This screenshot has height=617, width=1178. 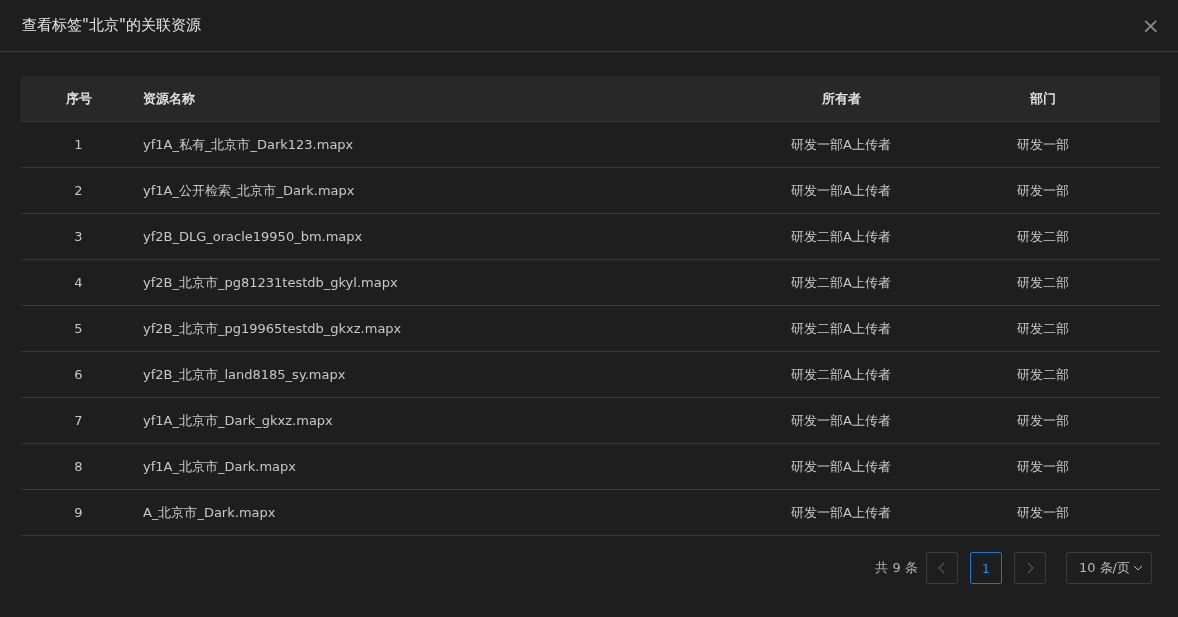 What do you see at coordinates (896, 568) in the screenshot?
I see `total-count: 共 9 条` at bounding box center [896, 568].